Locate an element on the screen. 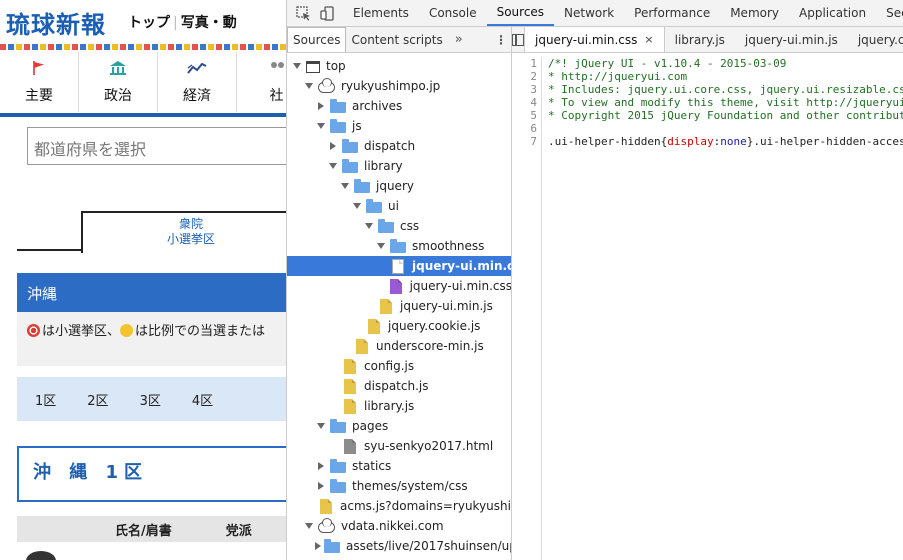 The image size is (903, 560). tab-elements: Elements is located at coordinates (381, 13).